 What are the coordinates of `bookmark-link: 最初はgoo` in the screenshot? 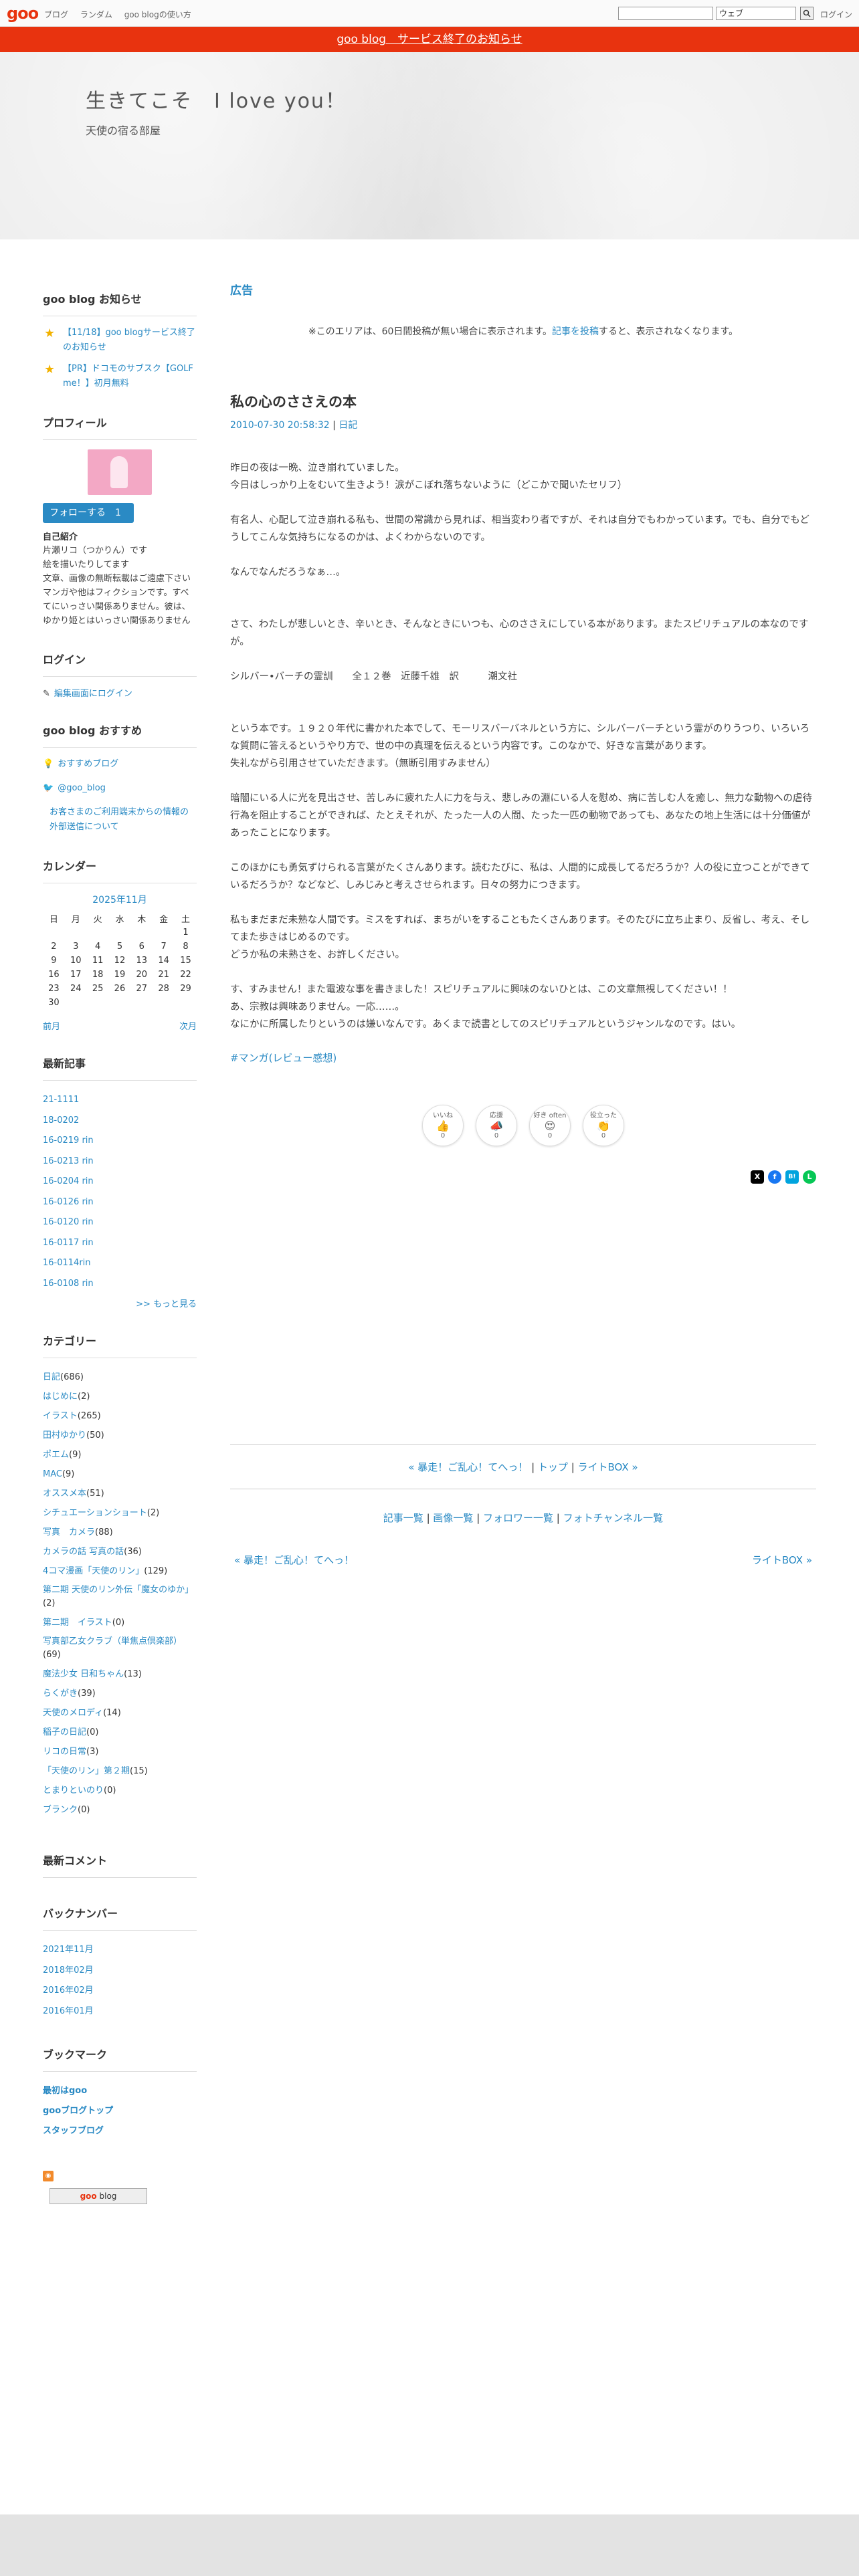 It's located at (65, 2091).